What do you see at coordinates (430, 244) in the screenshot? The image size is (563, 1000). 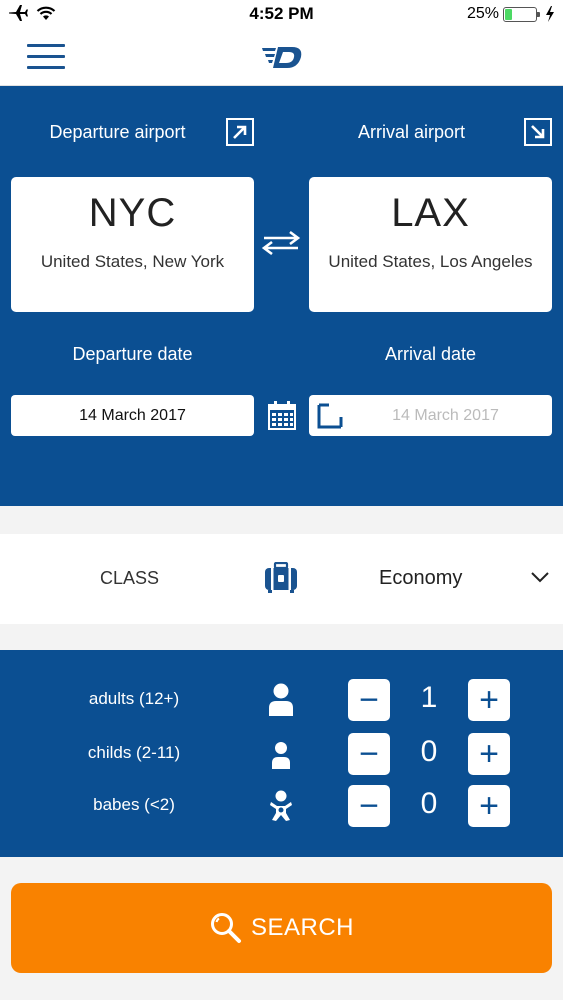 I see `arrival-airport-card: LAX United States, Los Angeles` at bounding box center [430, 244].